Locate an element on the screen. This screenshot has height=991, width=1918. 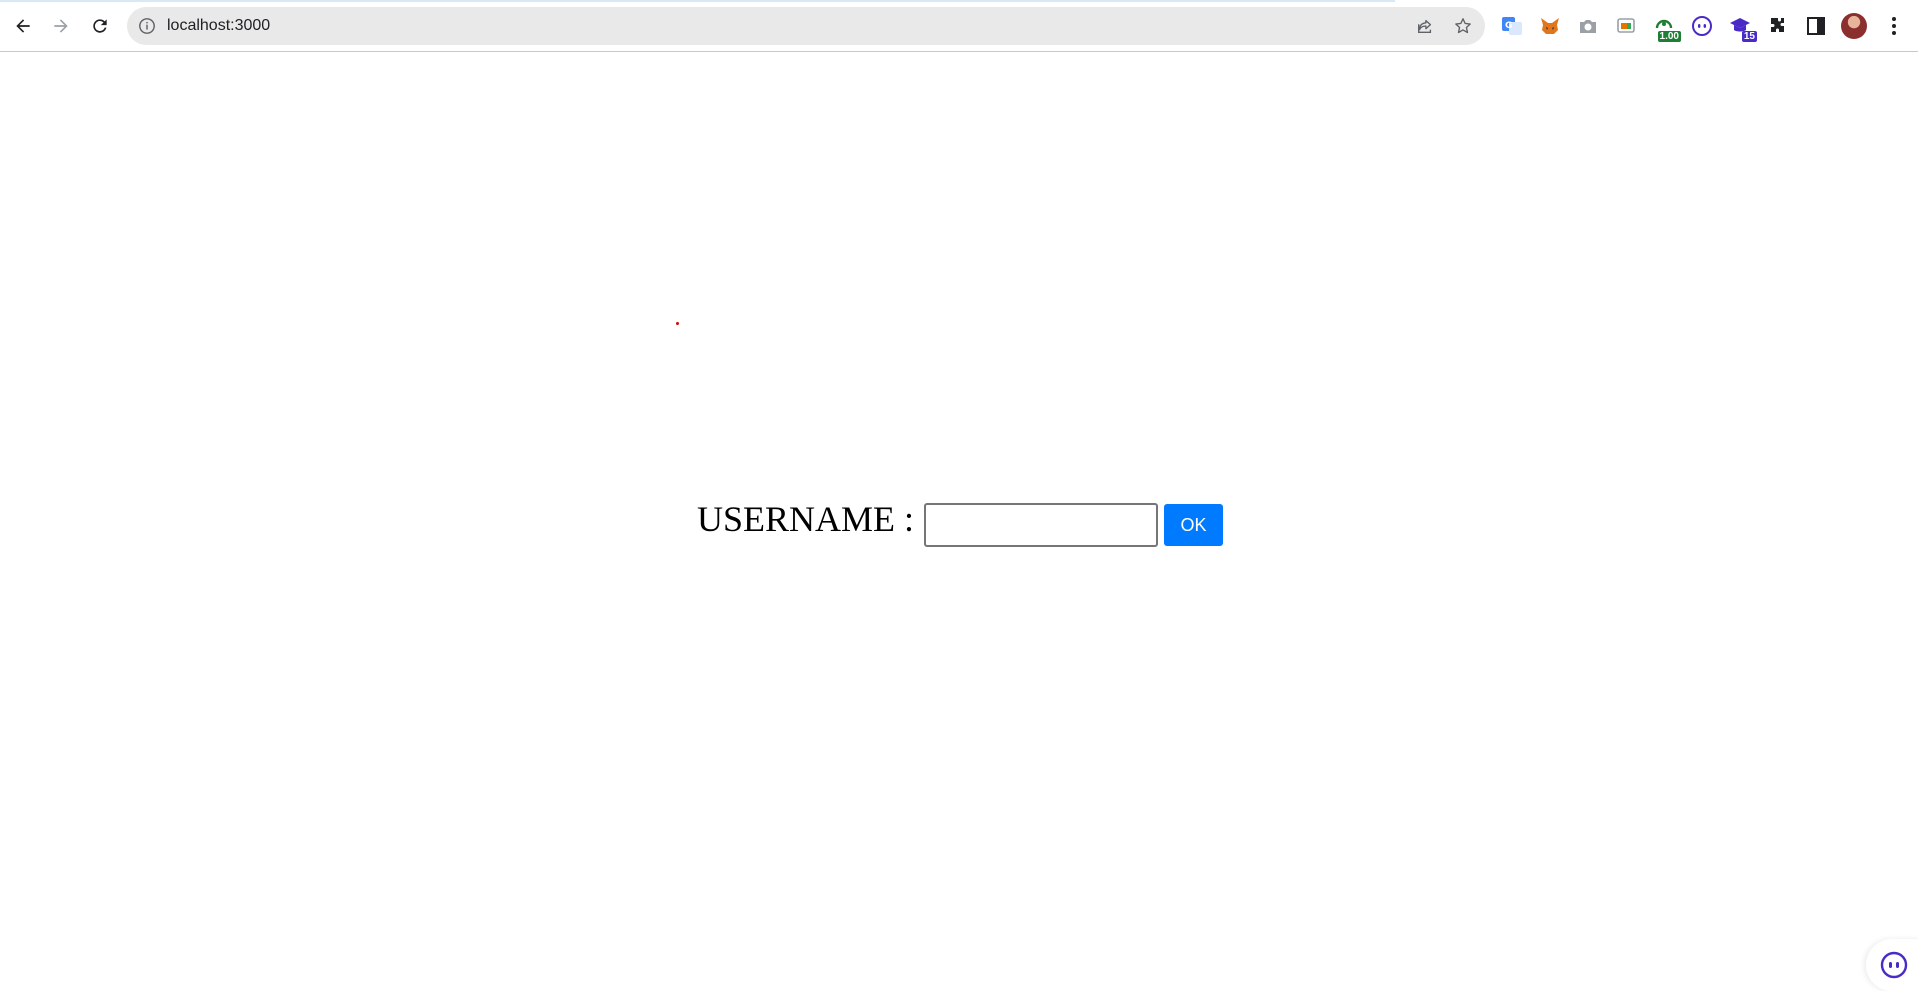
back-button is located at coordinates (23, 26).